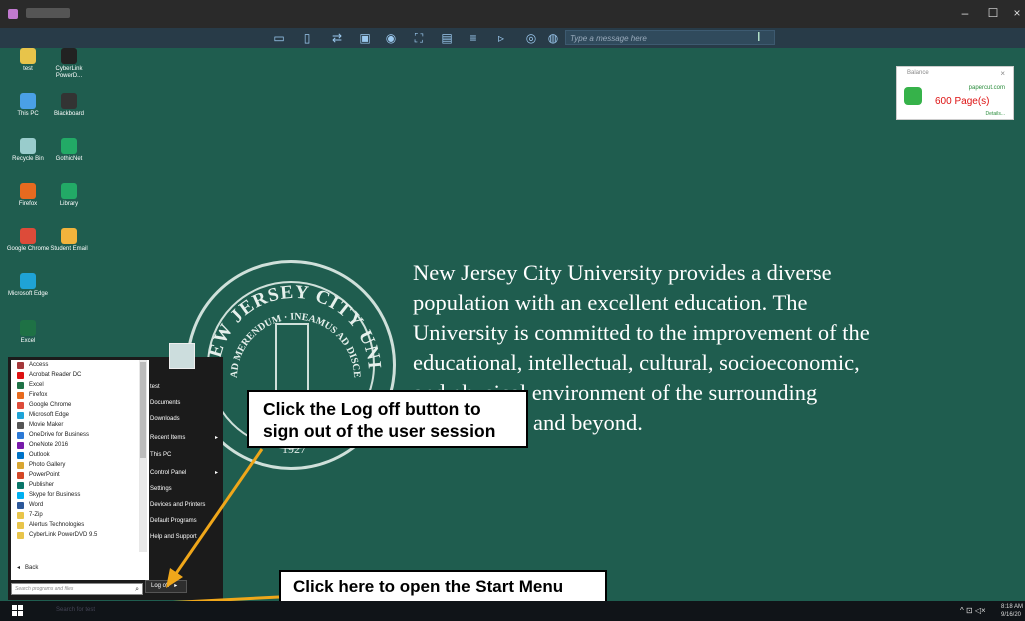 This screenshot has width=1025, height=621. Describe the element at coordinates (218, 512) in the screenshot. I see `arrow-to-logoff` at that location.